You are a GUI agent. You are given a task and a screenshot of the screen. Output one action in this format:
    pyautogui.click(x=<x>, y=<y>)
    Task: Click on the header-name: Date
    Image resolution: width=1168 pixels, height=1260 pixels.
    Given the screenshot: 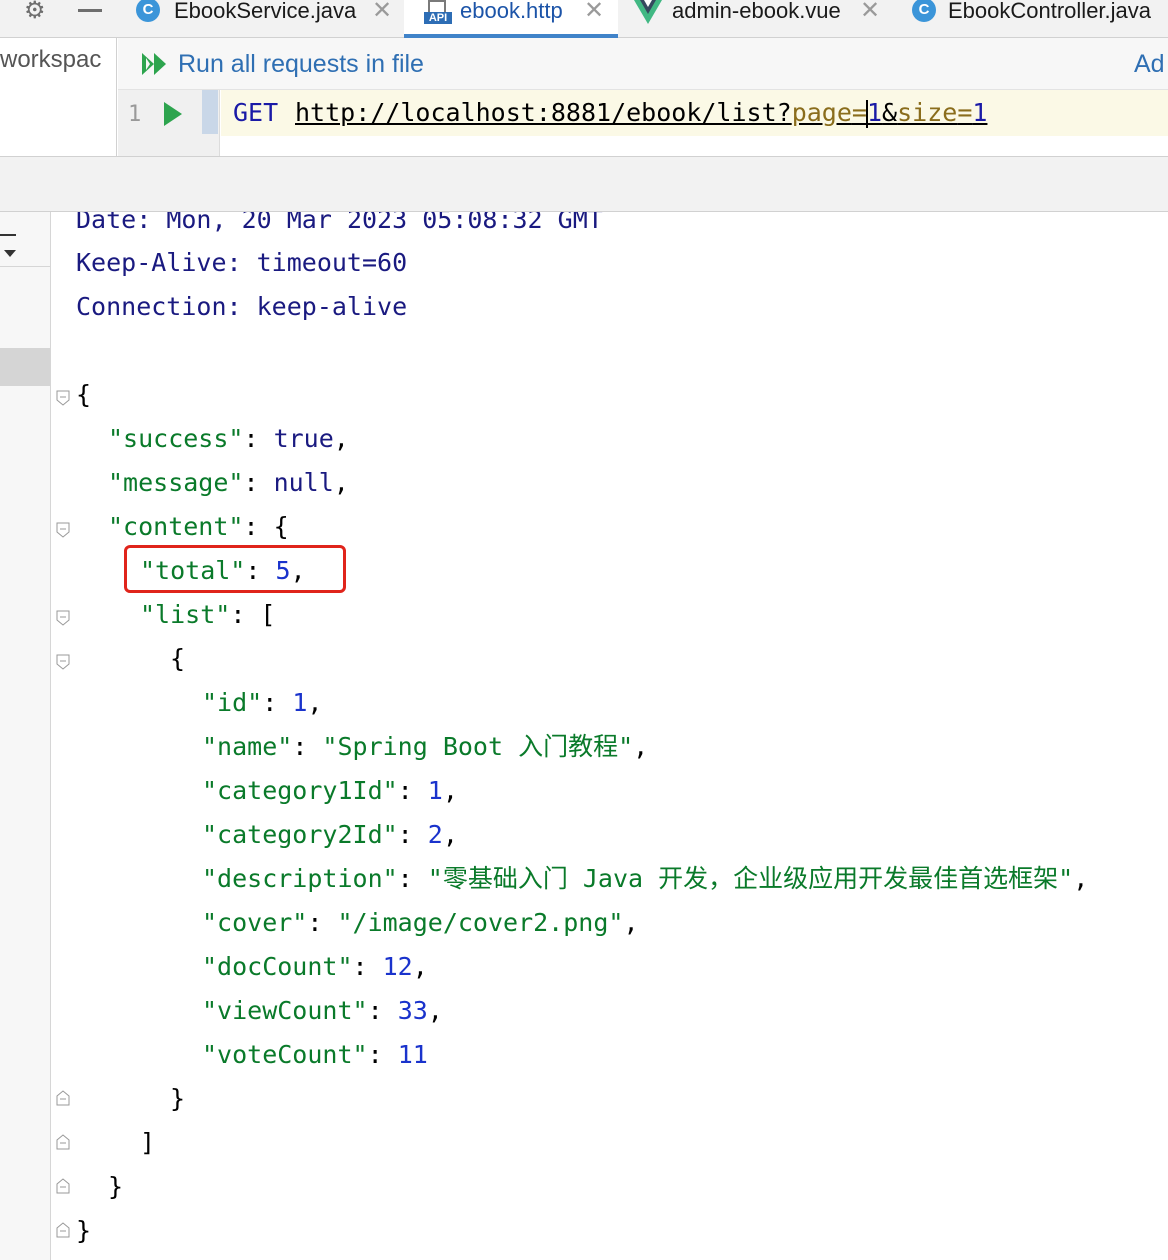 What is the action you would take?
    pyautogui.click(x=106, y=223)
    